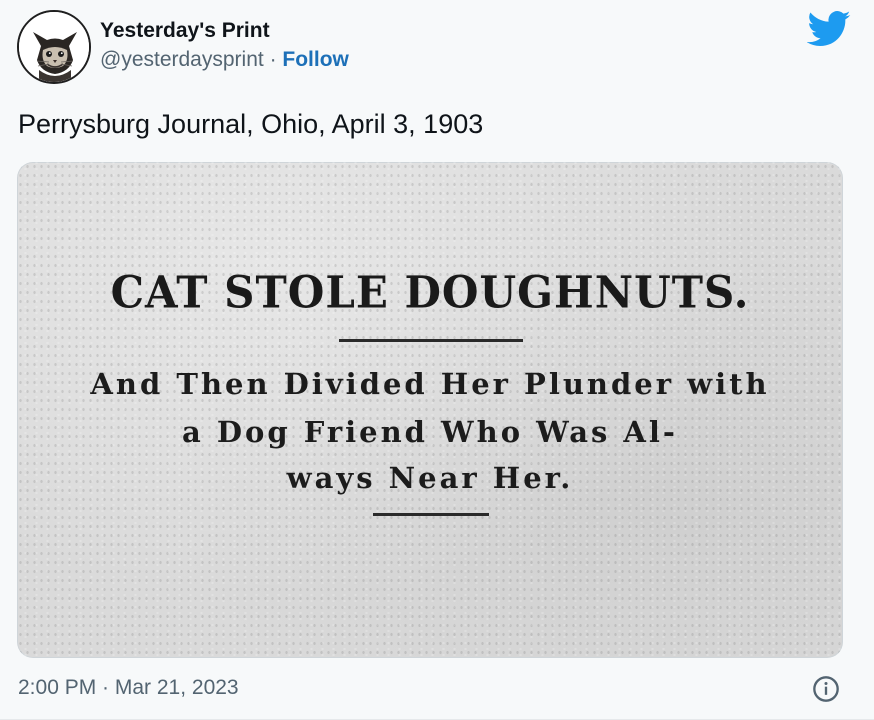 This screenshot has height=720, width=874. Describe the element at coordinates (431, 514) in the screenshot. I see `subhead-rule` at that location.